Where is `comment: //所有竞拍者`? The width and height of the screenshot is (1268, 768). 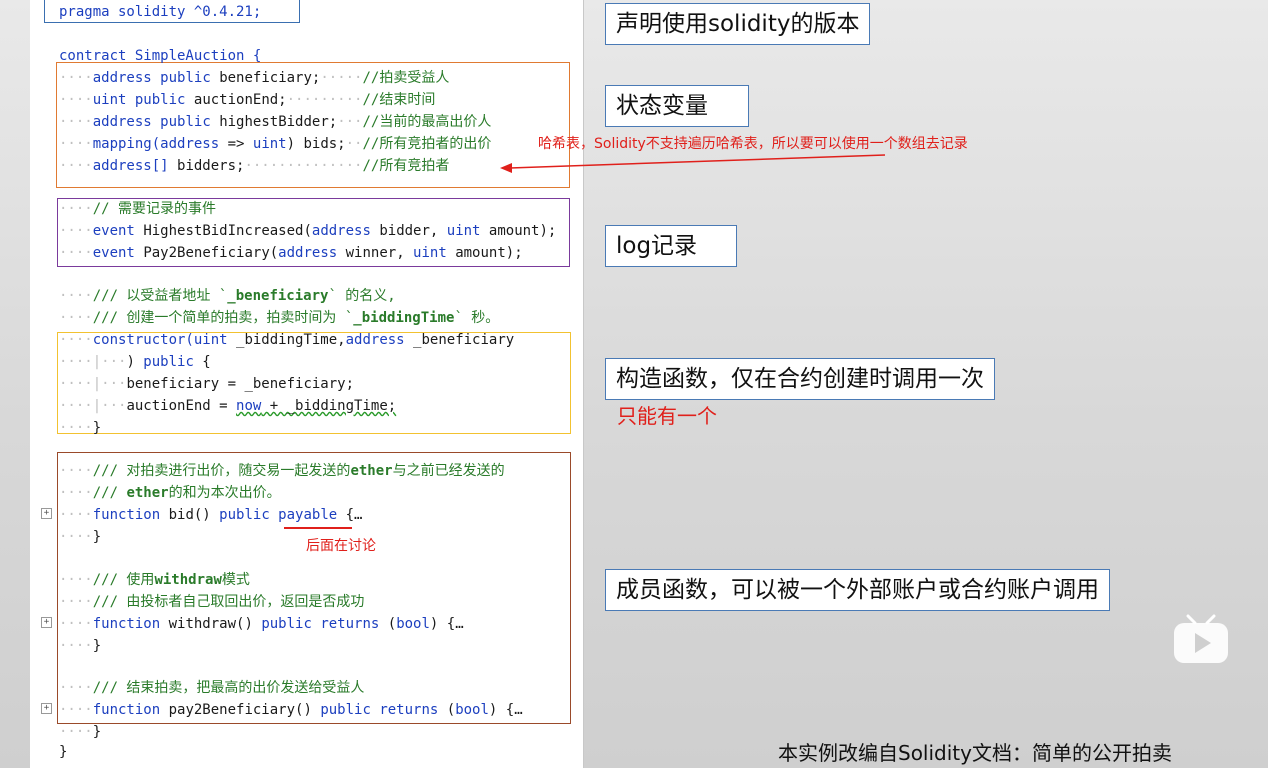
comment: //所有竞拍者 is located at coordinates (406, 166).